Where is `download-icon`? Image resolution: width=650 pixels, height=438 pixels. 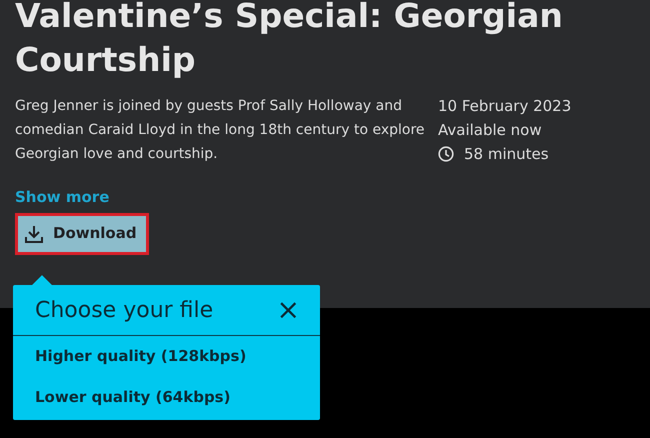 download-icon is located at coordinates (34, 233).